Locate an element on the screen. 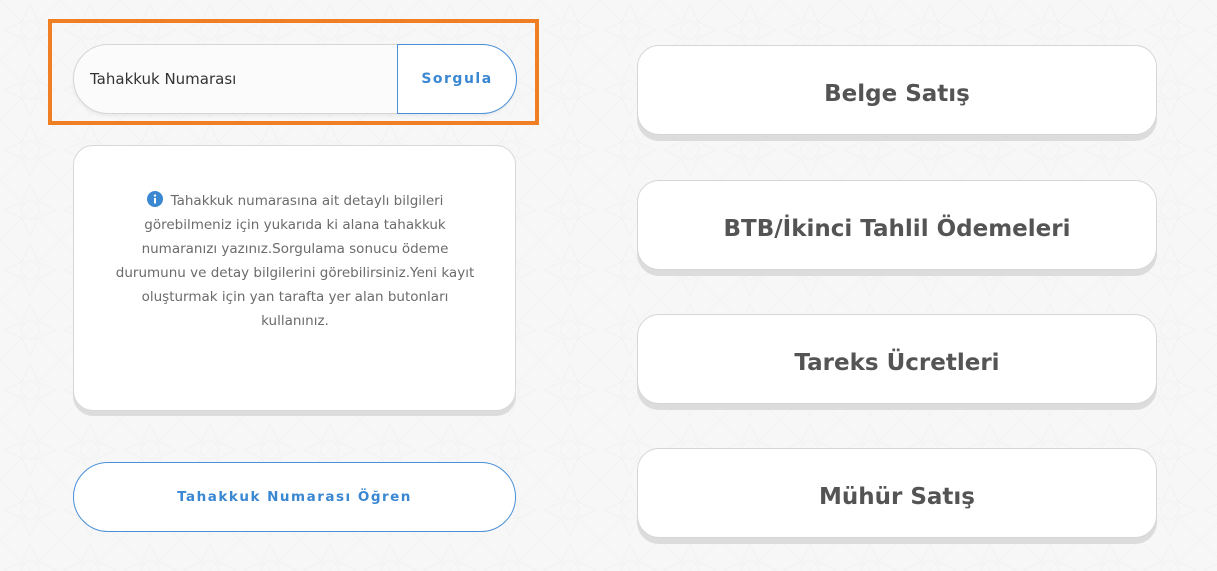 The image size is (1217, 571). seal-sales-button: Mühür Satış is located at coordinates (897, 493).